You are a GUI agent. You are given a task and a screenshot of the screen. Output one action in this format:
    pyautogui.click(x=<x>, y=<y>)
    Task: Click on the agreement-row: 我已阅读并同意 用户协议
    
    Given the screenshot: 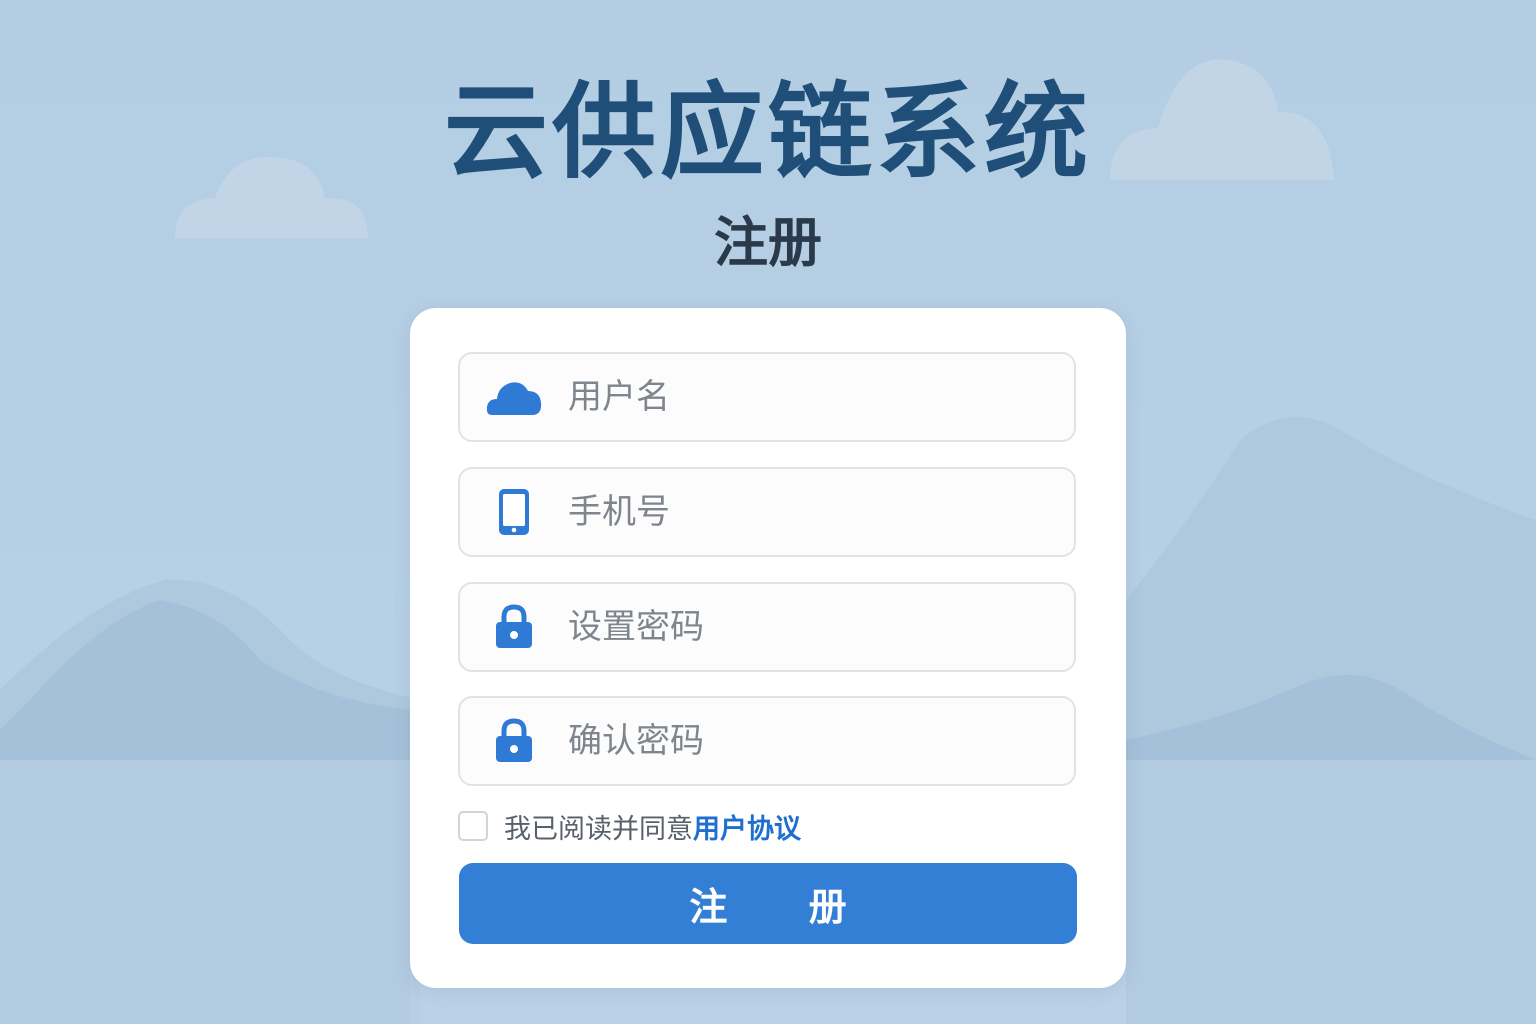 What is the action you would take?
    pyautogui.click(x=629, y=826)
    